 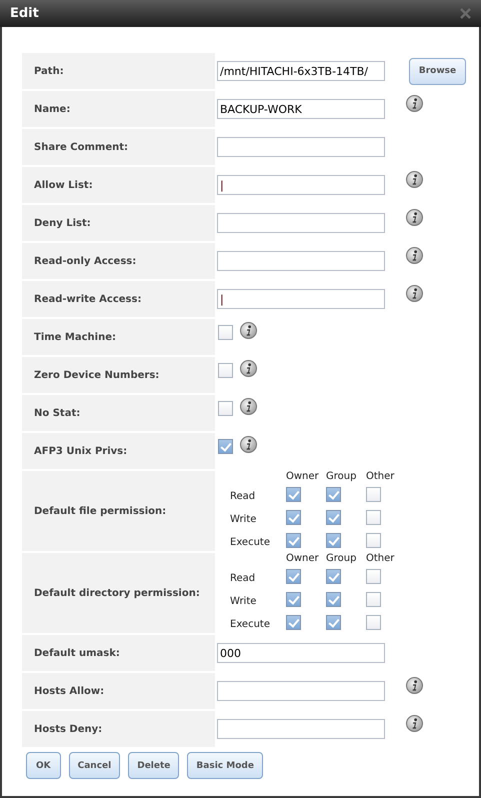 I want to click on field-label: AFP3 Unix Privs:, so click(x=118, y=451).